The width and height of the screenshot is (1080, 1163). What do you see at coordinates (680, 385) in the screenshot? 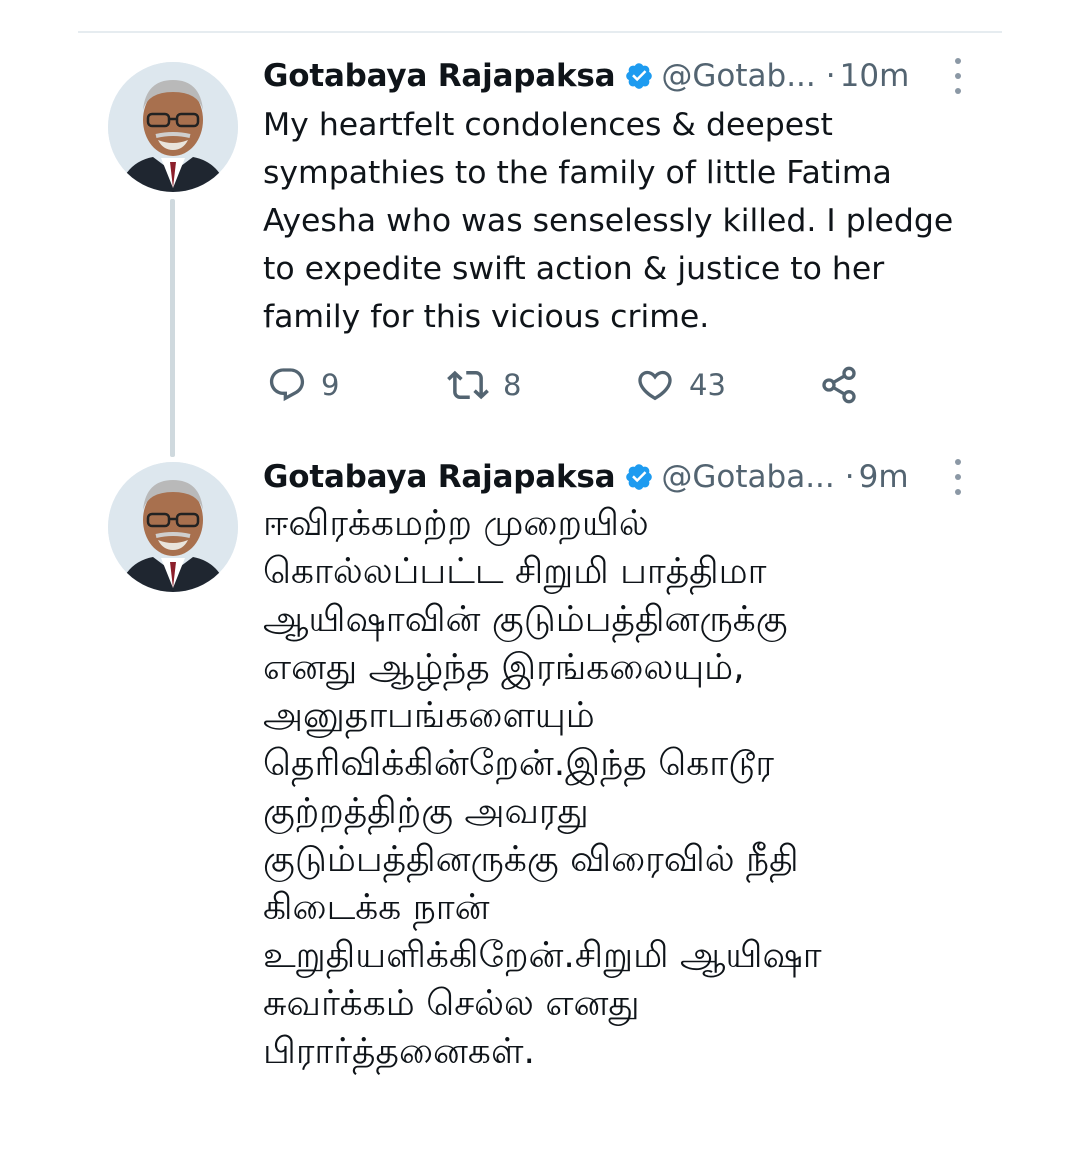
I see `like-button: 43` at bounding box center [680, 385].